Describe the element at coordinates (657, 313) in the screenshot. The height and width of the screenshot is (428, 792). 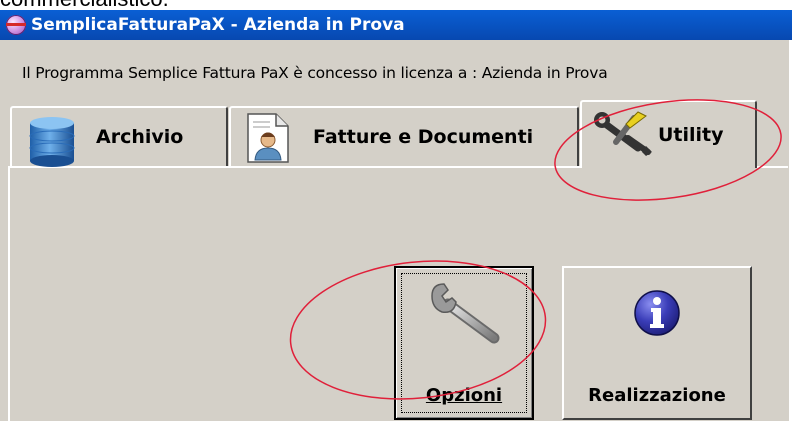
I see `info-icon` at that location.